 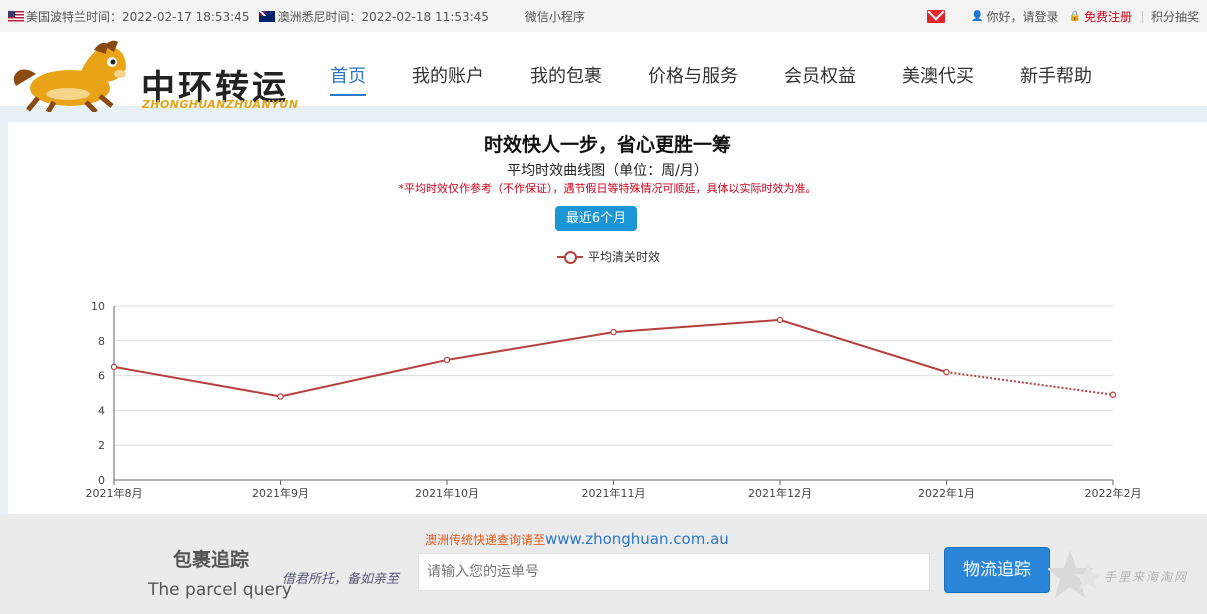 I want to click on au-clock: 澳洲悉尼时间：2022-02-18 11:53:45, so click(x=383, y=17).